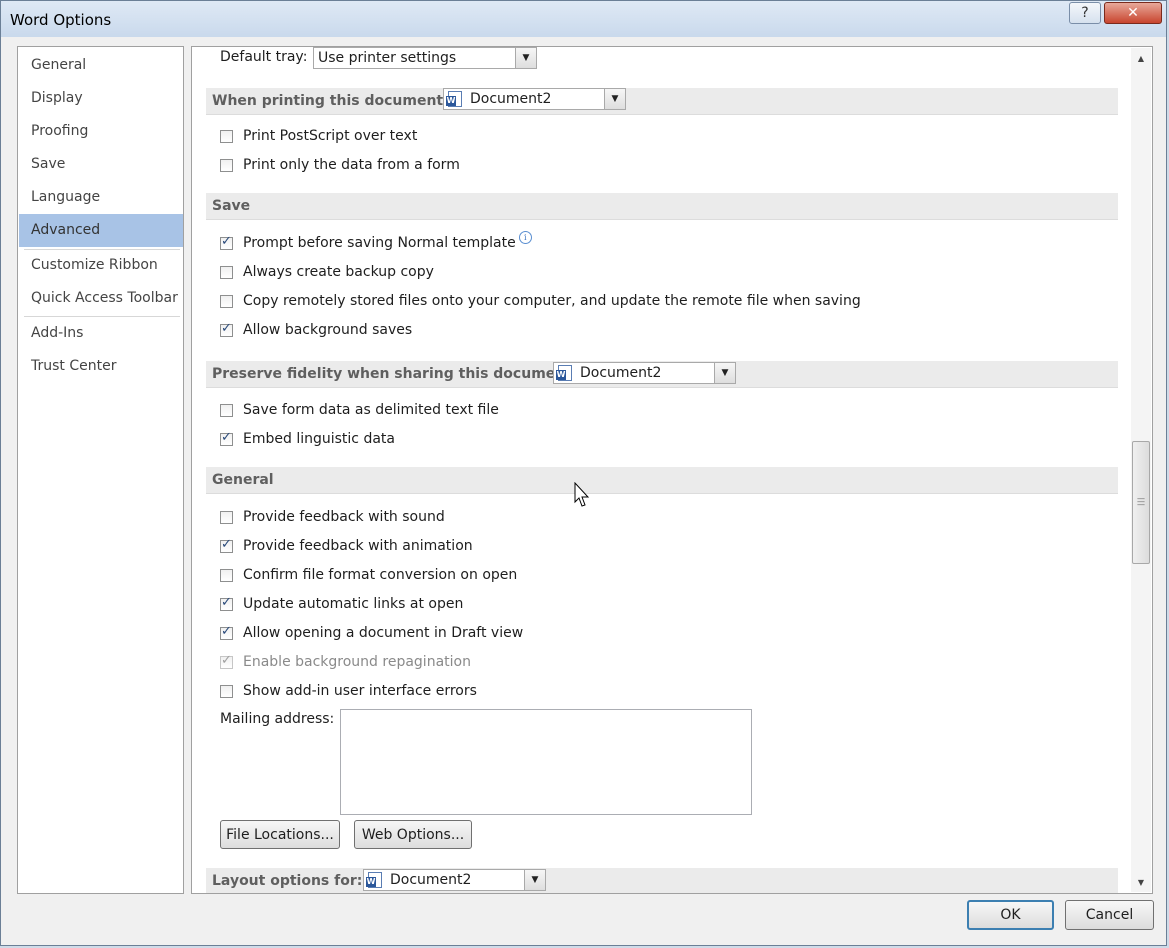 The width and height of the screenshot is (1169, 948). I want to click on option-label: Provide feedback with animation, so click(358, 546).